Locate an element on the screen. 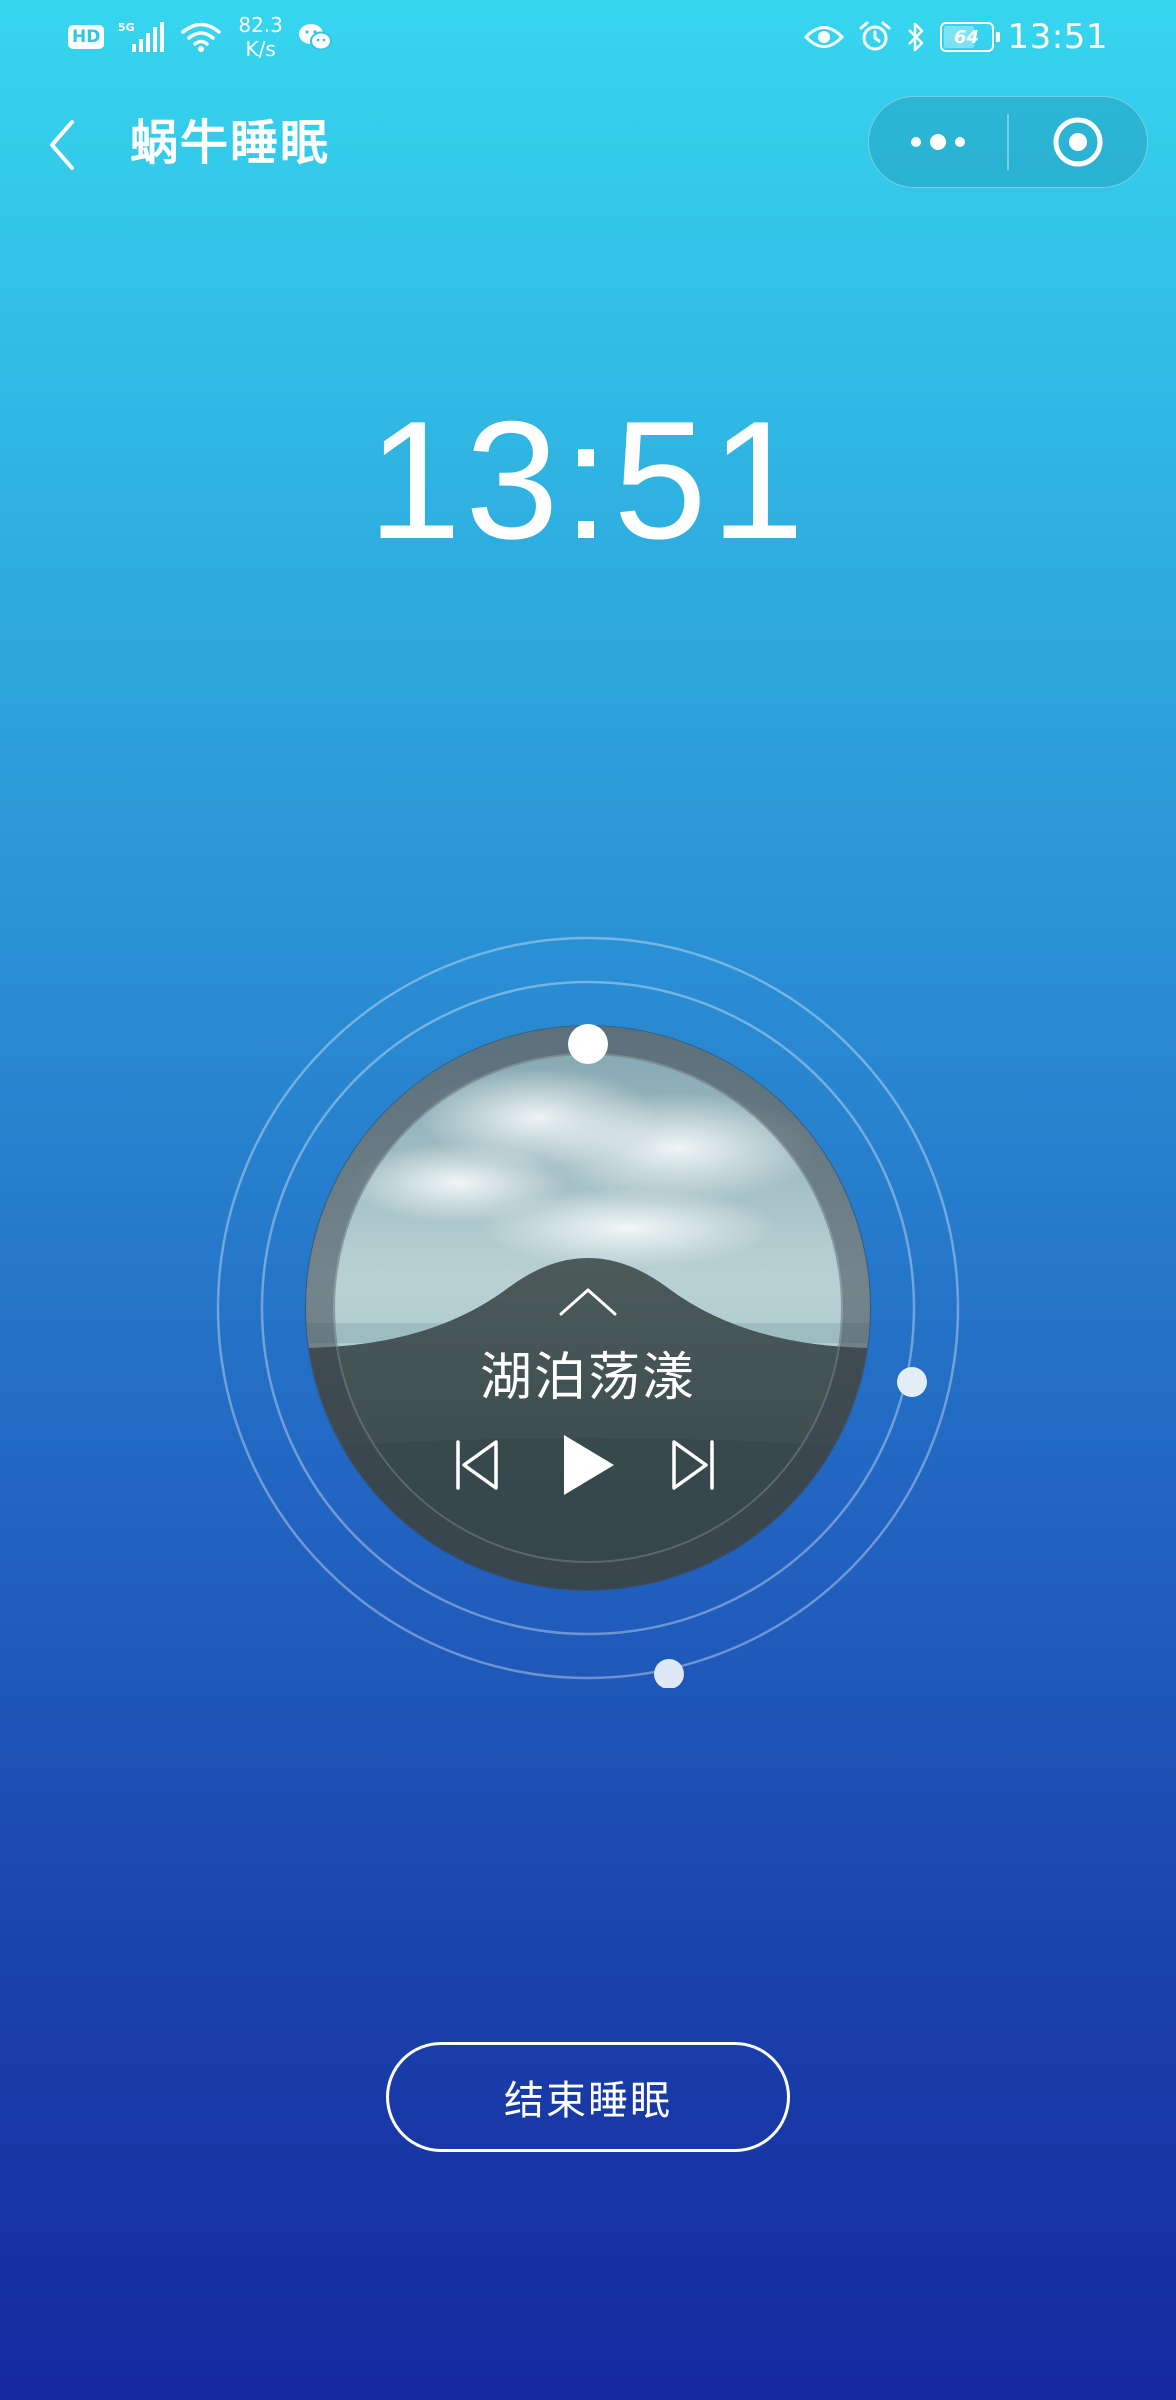 The image size is (1176, 2400). wifi-icon is located at coordinates (201, 37).